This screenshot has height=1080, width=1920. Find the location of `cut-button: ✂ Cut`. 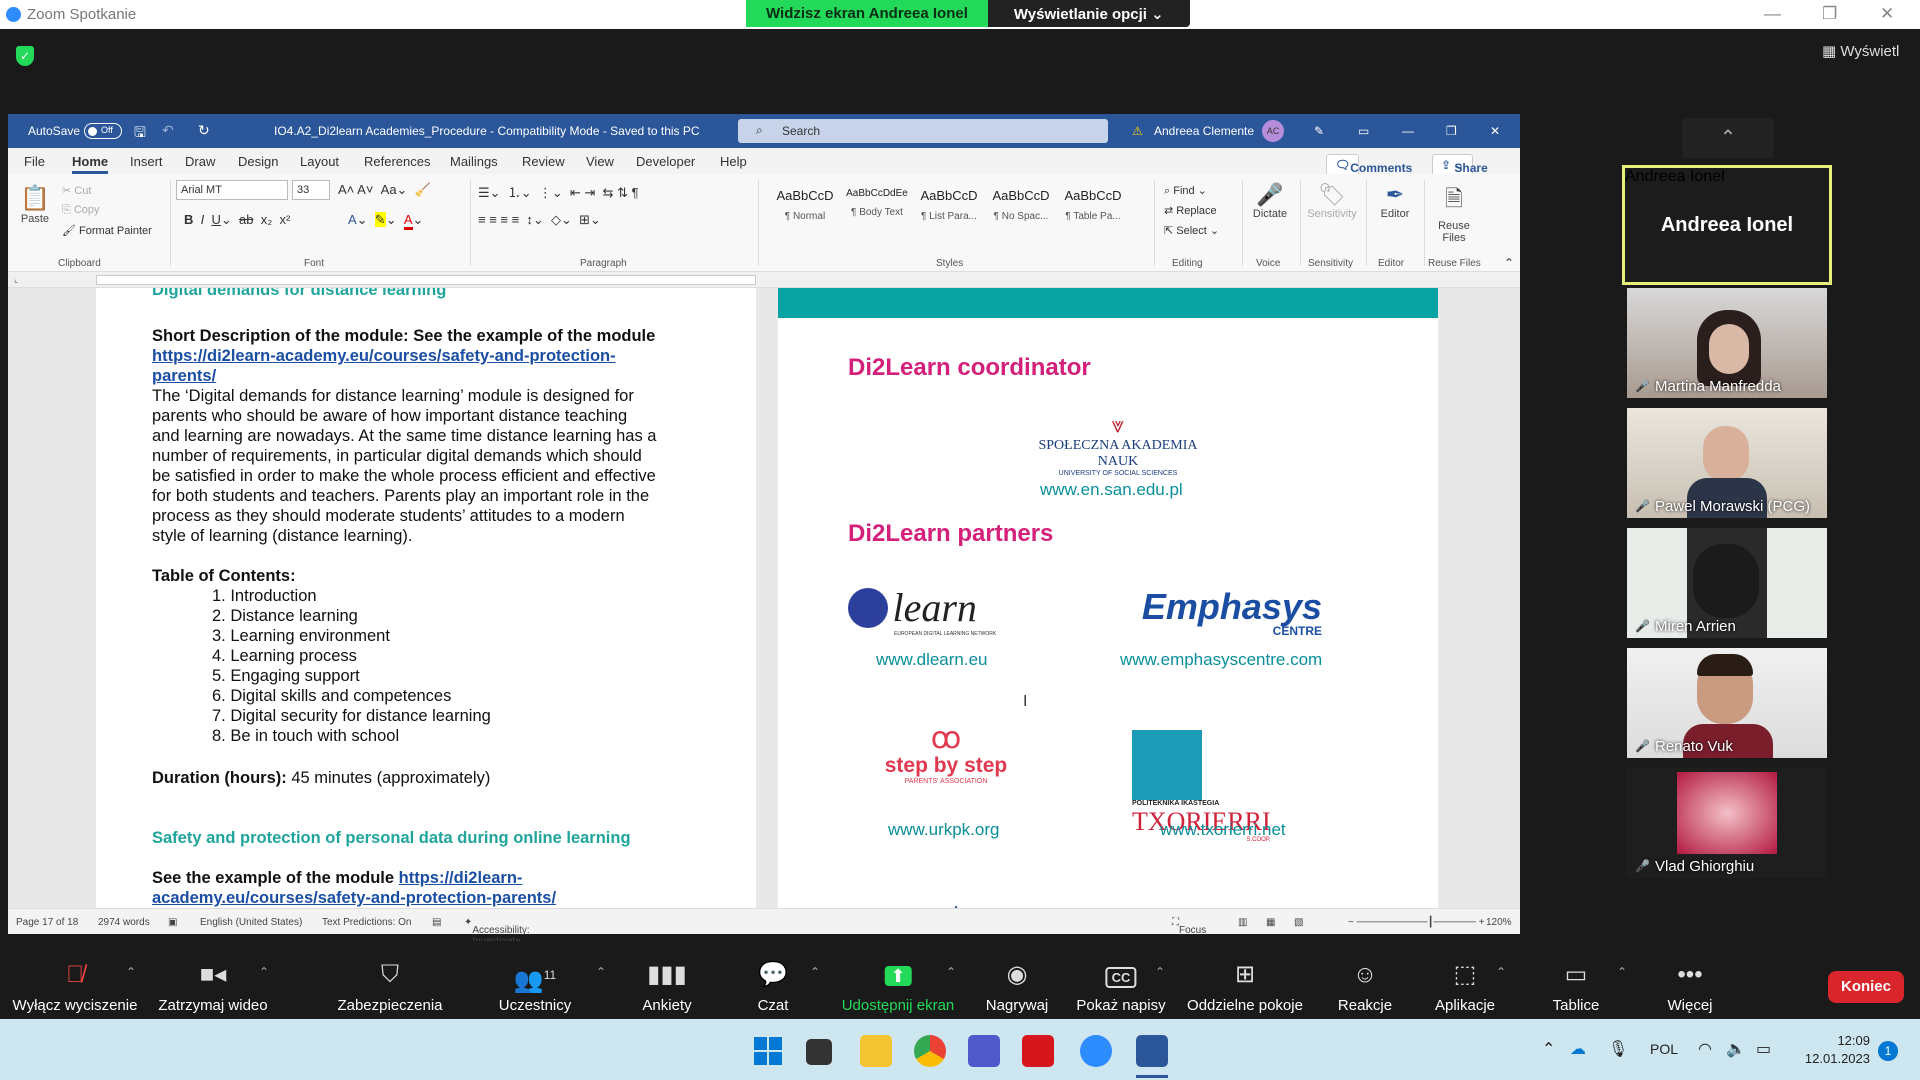

cut-button: ✂ Cut is located at coordinates (76, 190).